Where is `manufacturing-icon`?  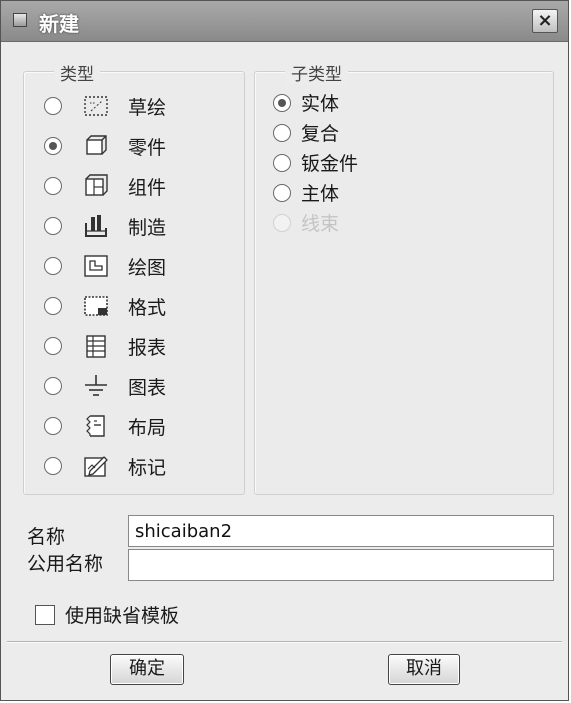
manufacturing-icon is located at coordinates (96, 226).